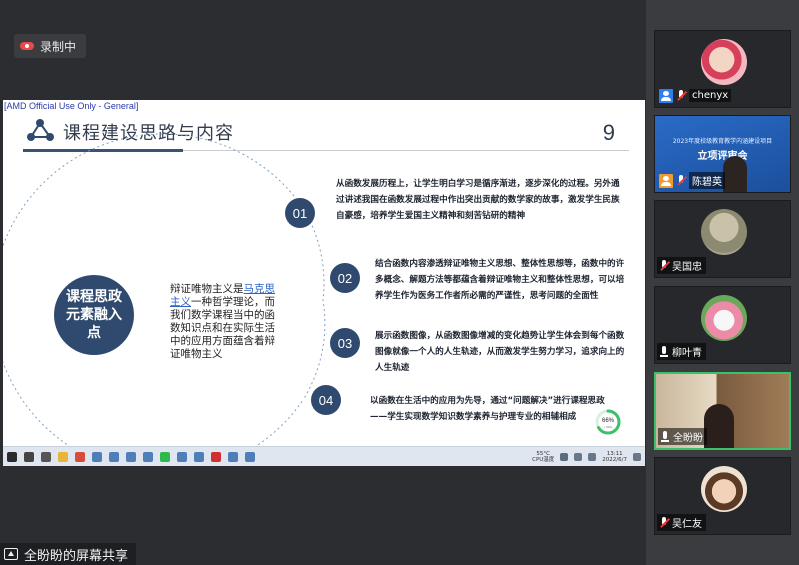 Image resolution: width=799 pixels, height=565 pixels. What do you see at coordinates (687, 524) in the screenshot?
I see `participant-name: 吴仁友` at bounding box center [687, 524].